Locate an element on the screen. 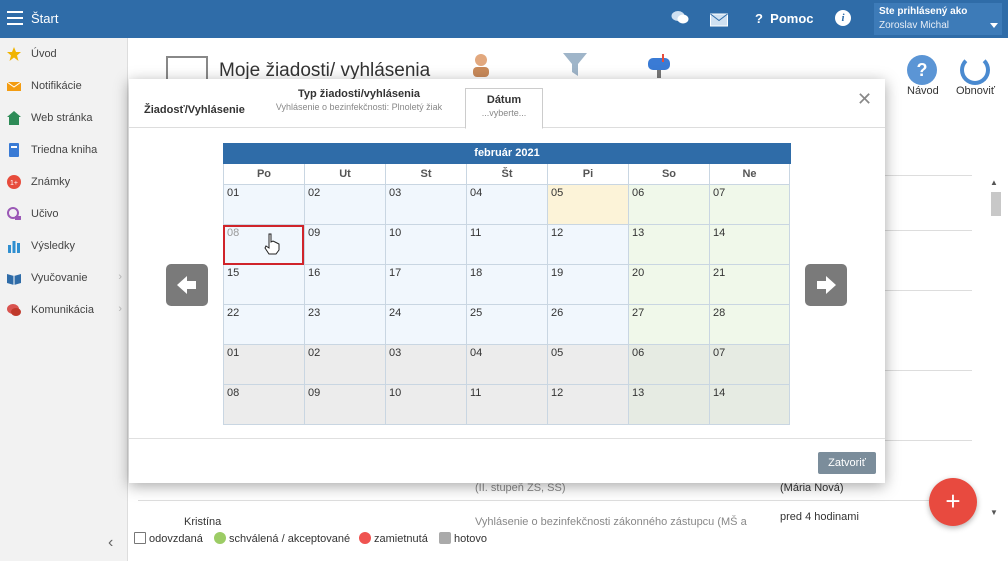 Image resolution: width=1008 pixels, height=561 pixels. chevron-right-icon: › is located at coordinates (120, 309).